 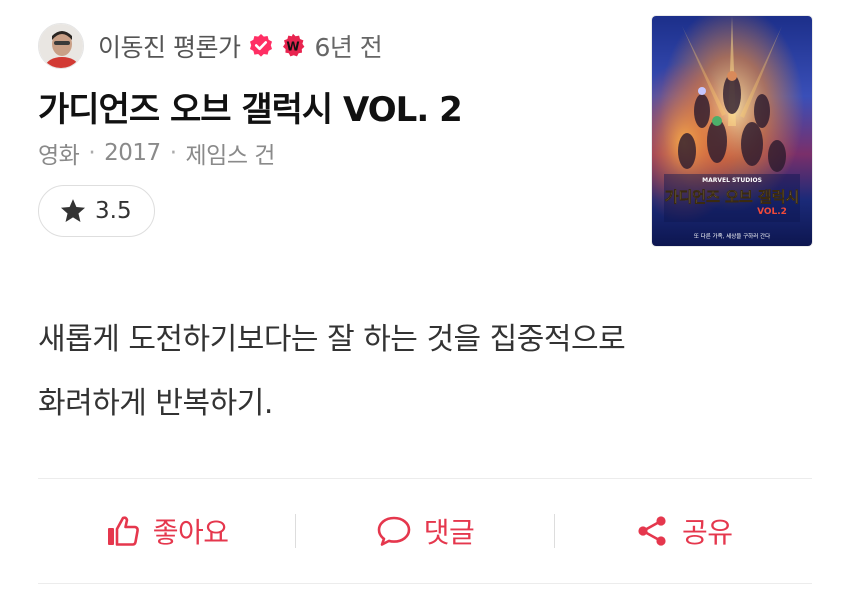 I want to click on review-body-line: 새롭게 도전하기보다는 잘 하는 것을 집중적으로, so click(x=332, y=339).